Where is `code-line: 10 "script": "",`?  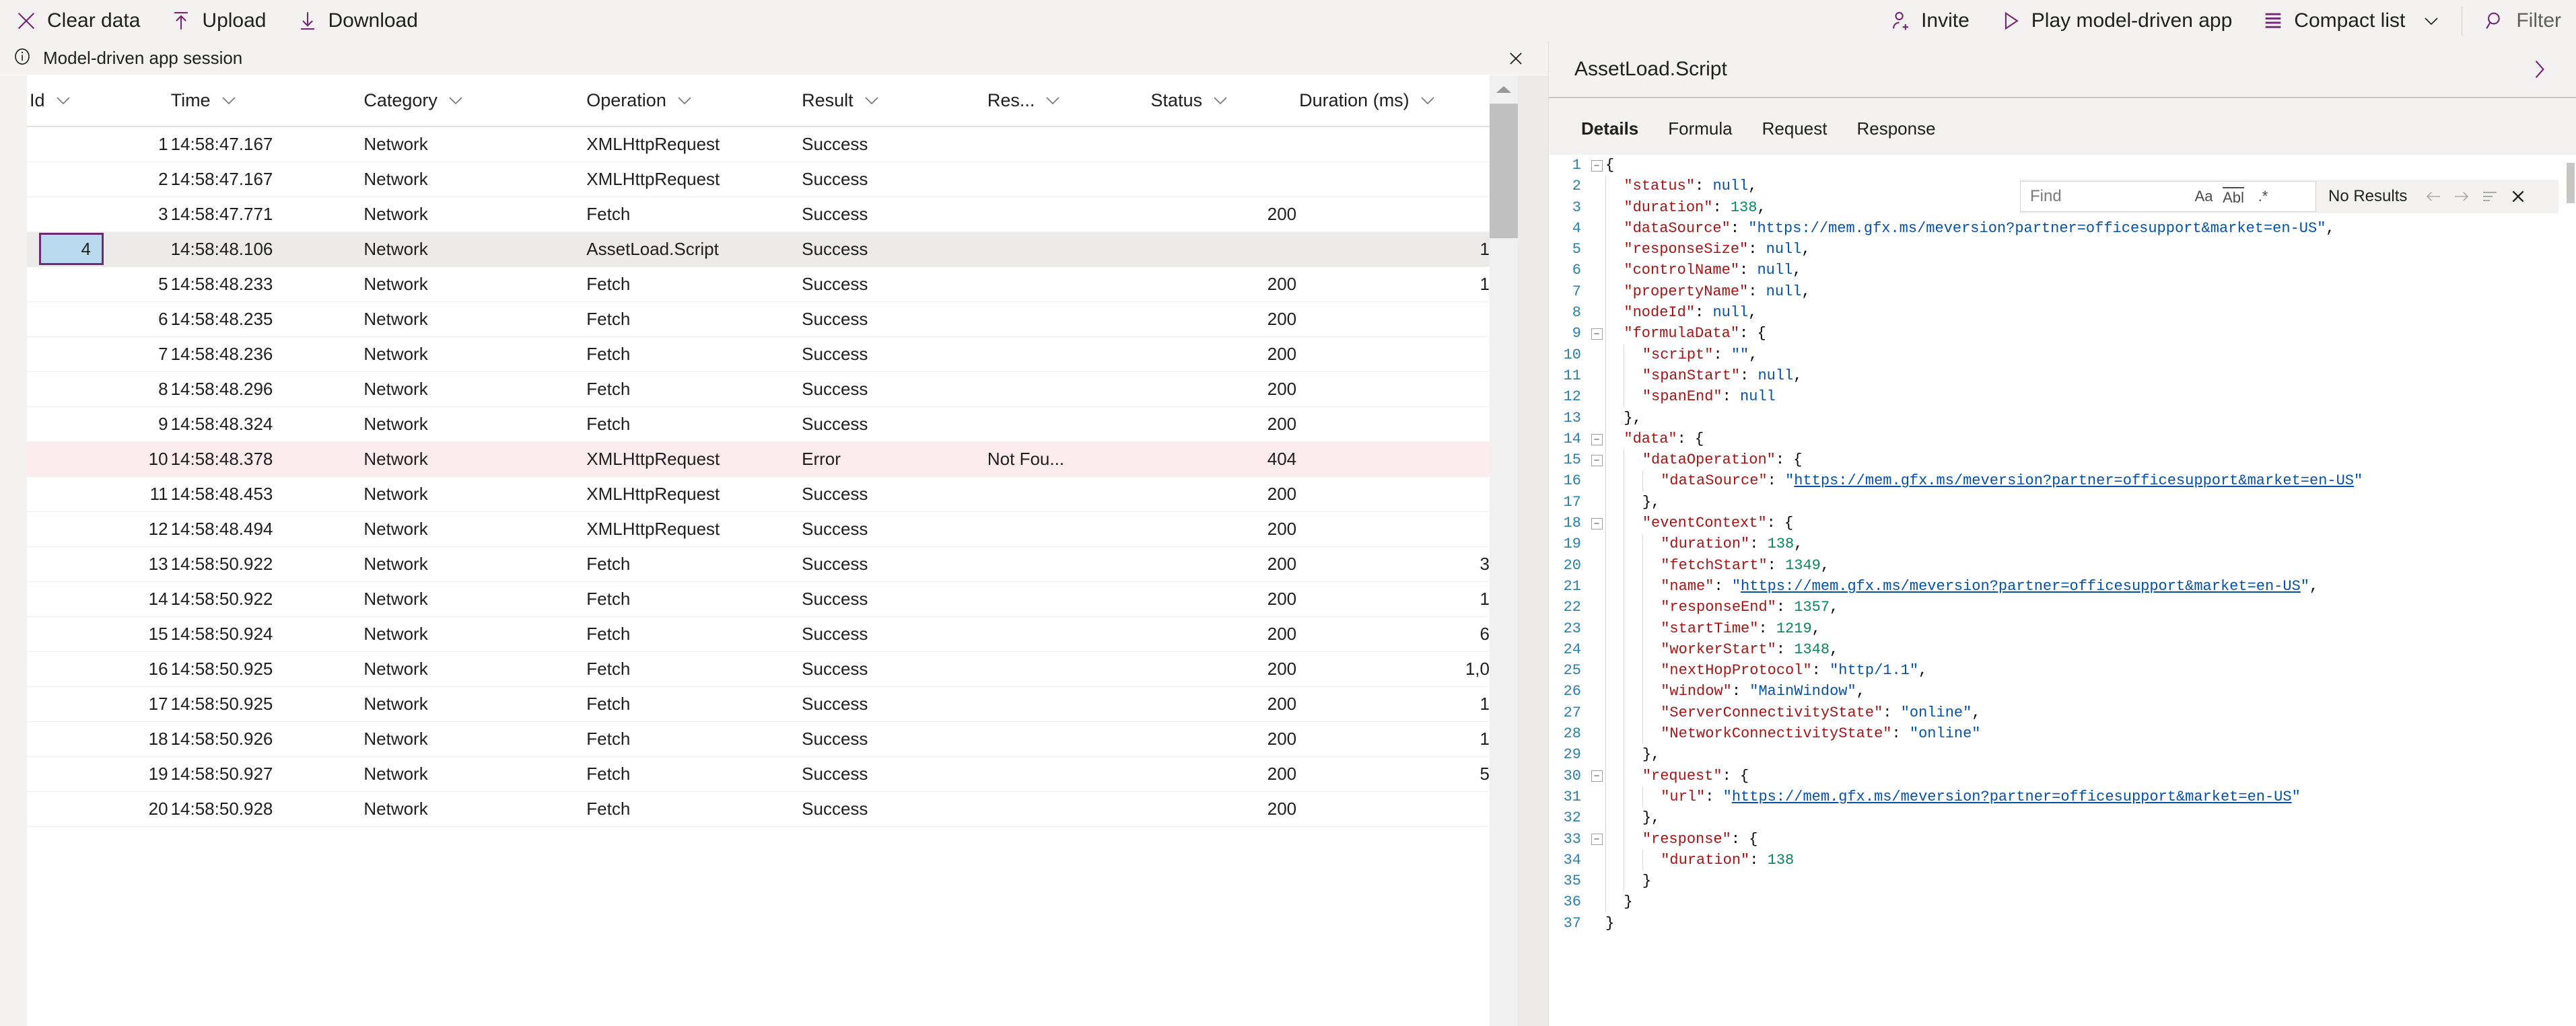 code-line: 10 "script": "", is located at coordinates (2062, 355).